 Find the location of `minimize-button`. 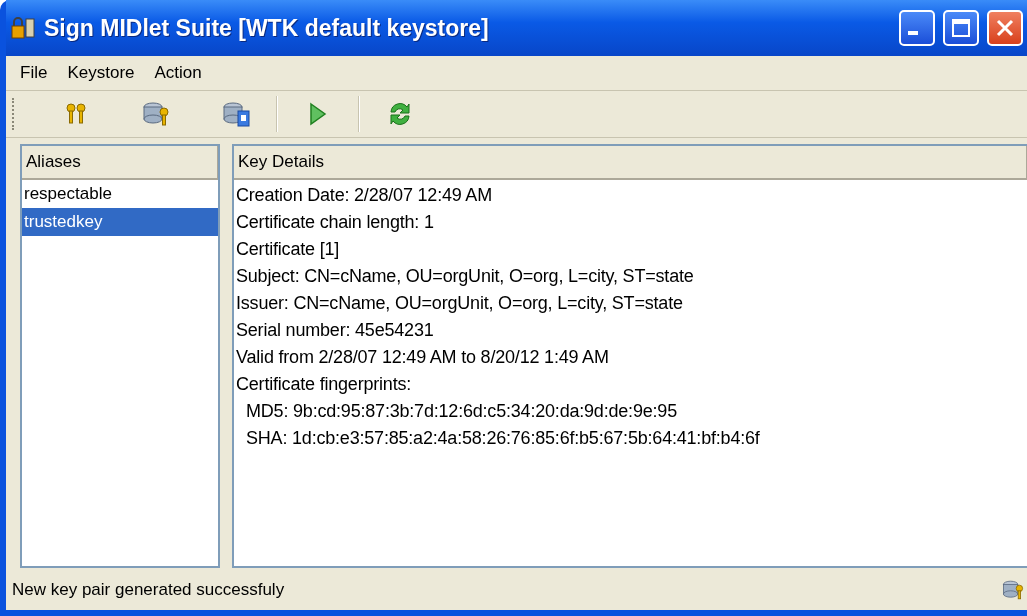

minimize-button is located at coordinates (917, 28).